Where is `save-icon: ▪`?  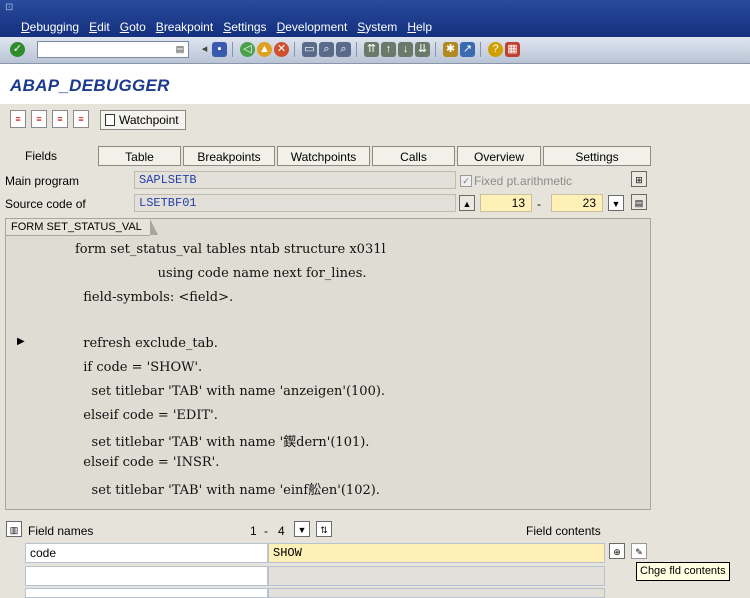
save-icon: ▪ is located at coordinates (219, 49).